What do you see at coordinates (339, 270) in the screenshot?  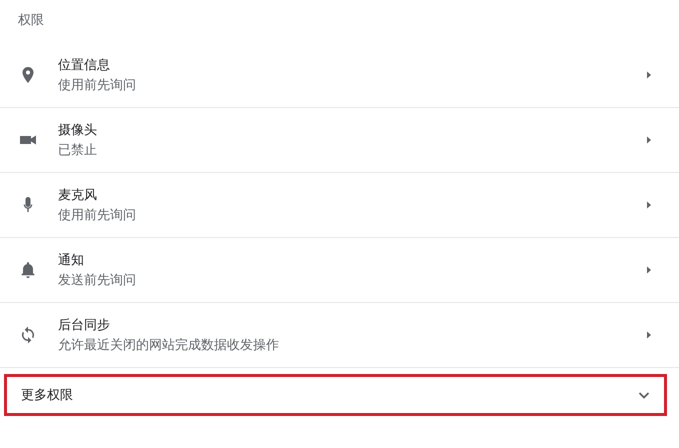 I see `permission-row: 通知 发送前先询问` at bounding box center [339, 270].